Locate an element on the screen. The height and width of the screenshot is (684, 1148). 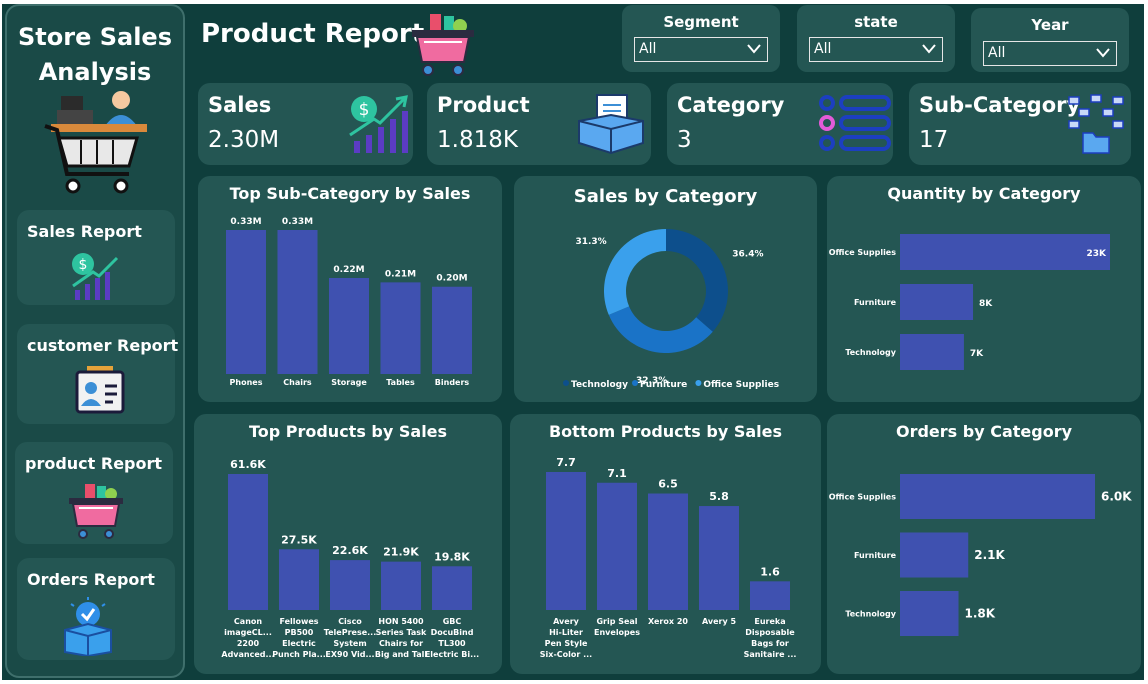
tick-label: Electric is located at coordinates (299, 643).